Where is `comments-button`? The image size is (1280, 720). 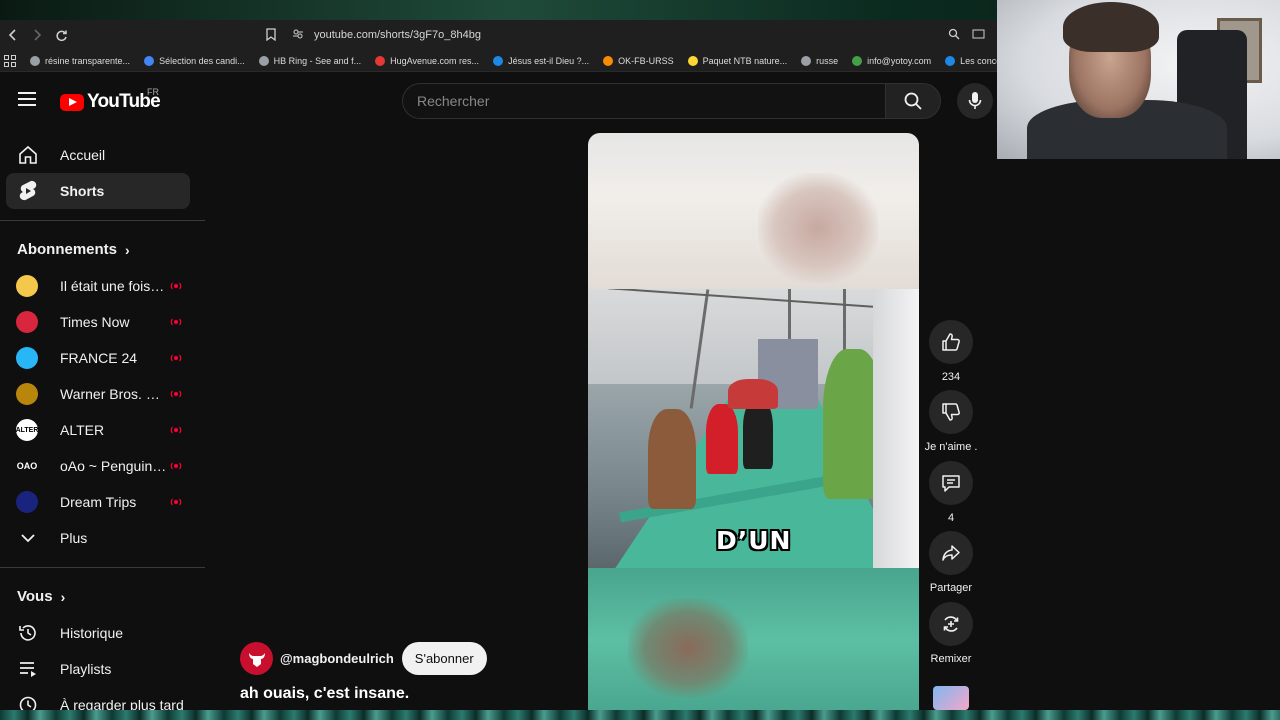 comments-button is located at coordinates (951, 483).